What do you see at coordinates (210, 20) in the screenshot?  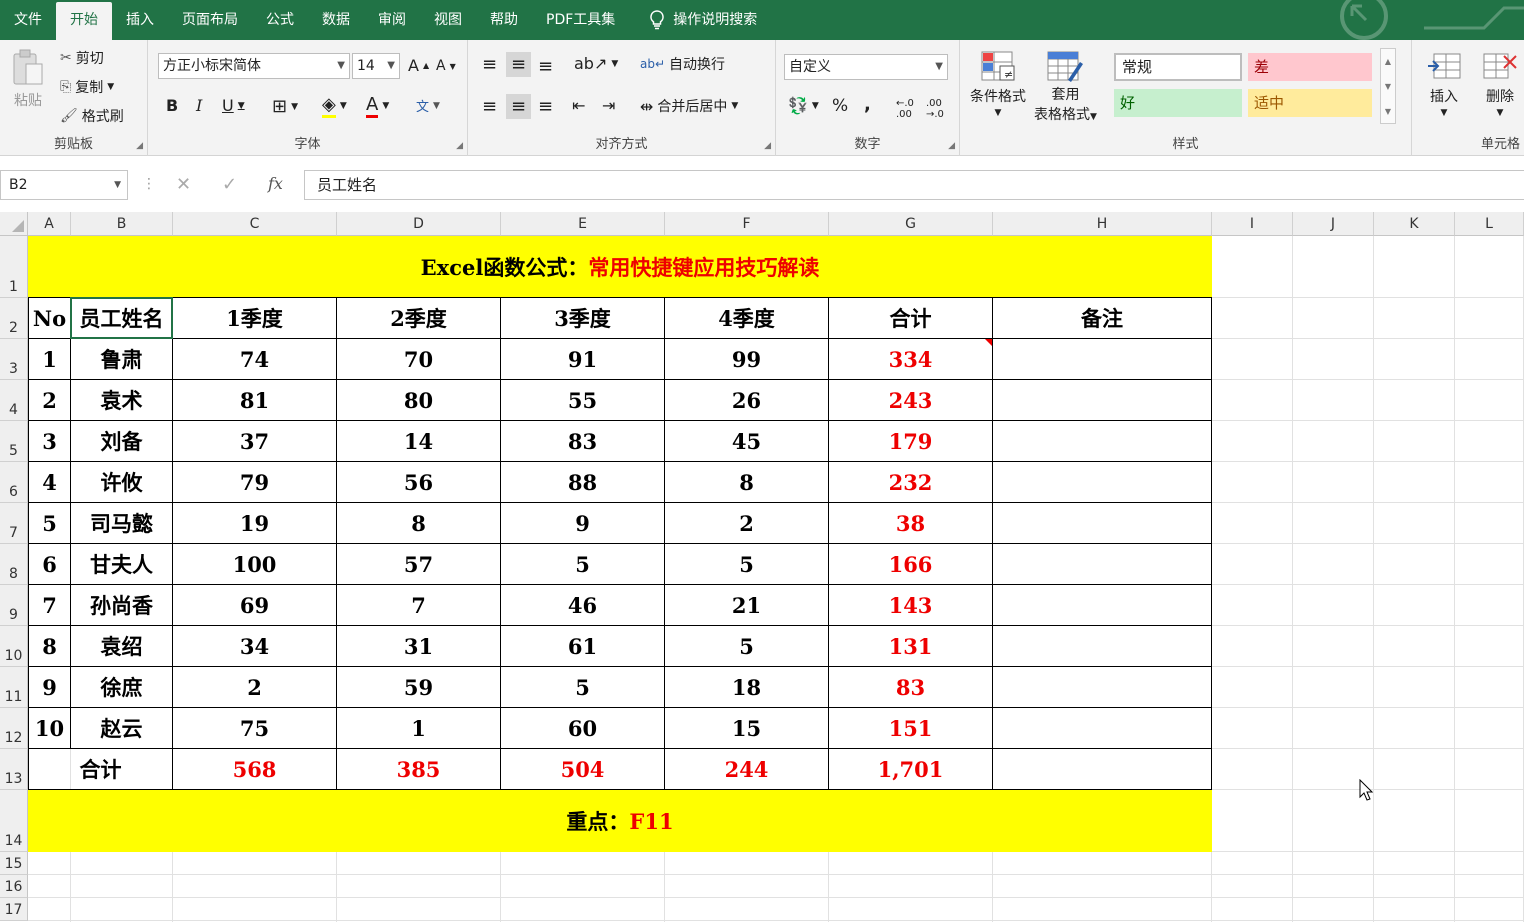 I see `tab-page-layout: 页面布局` at bounding box center [210, 20].